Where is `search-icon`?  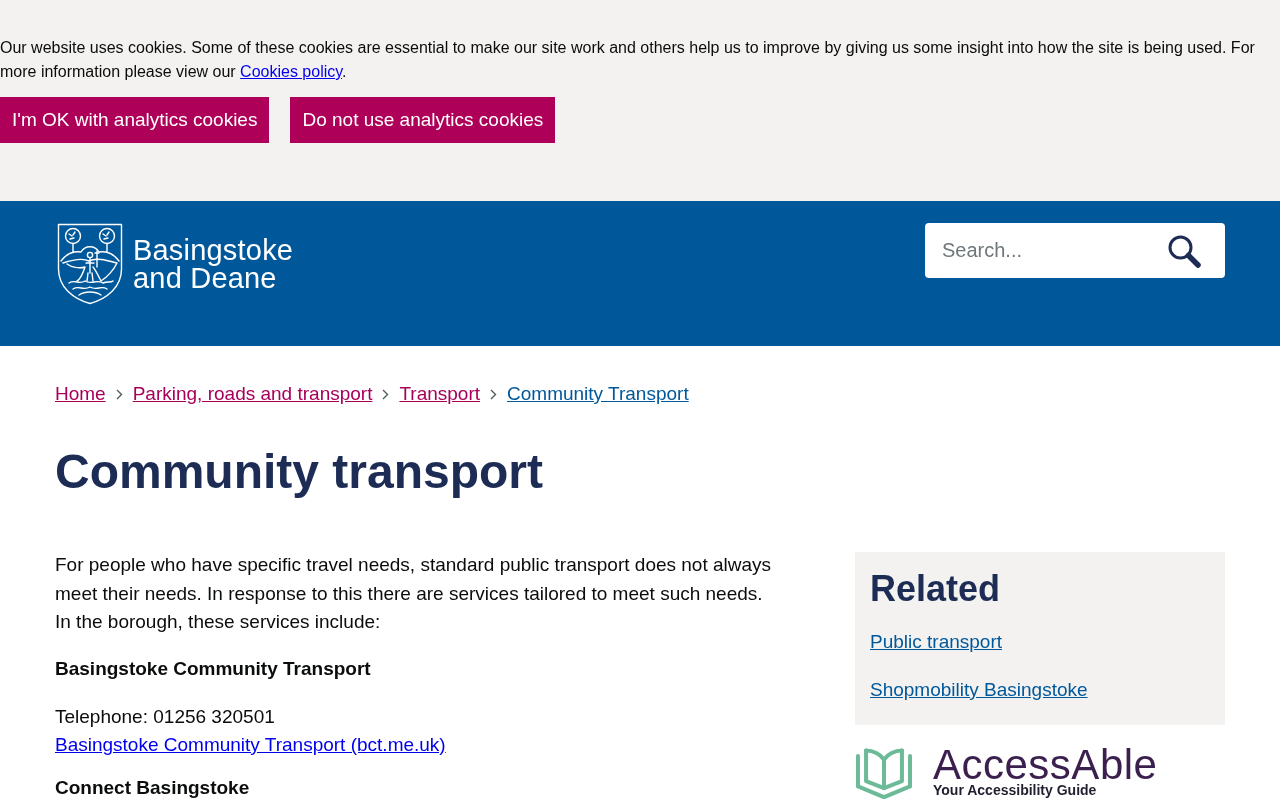 search-icon is located at coordinates (1183, 250).